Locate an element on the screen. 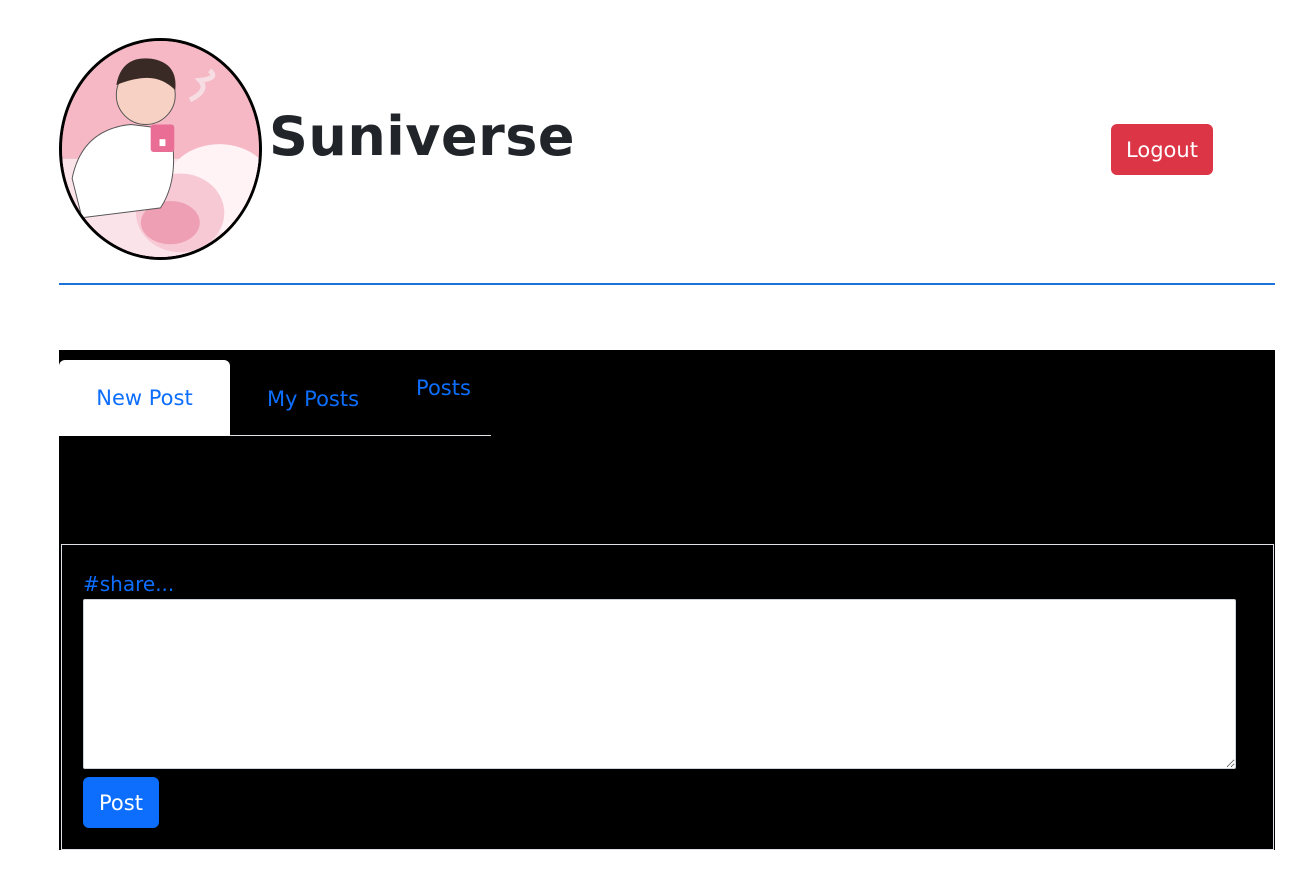  avatar-illustration is located at coordinates (160, 149).